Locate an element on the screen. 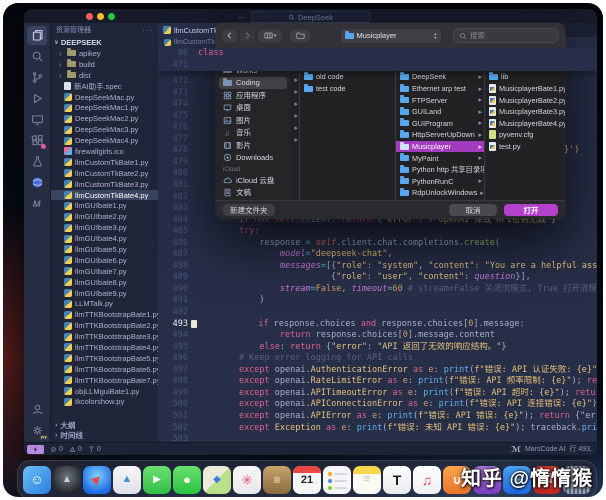  tree-file-row: objLLMguiBate1.py is located at coordinates (104, 391).